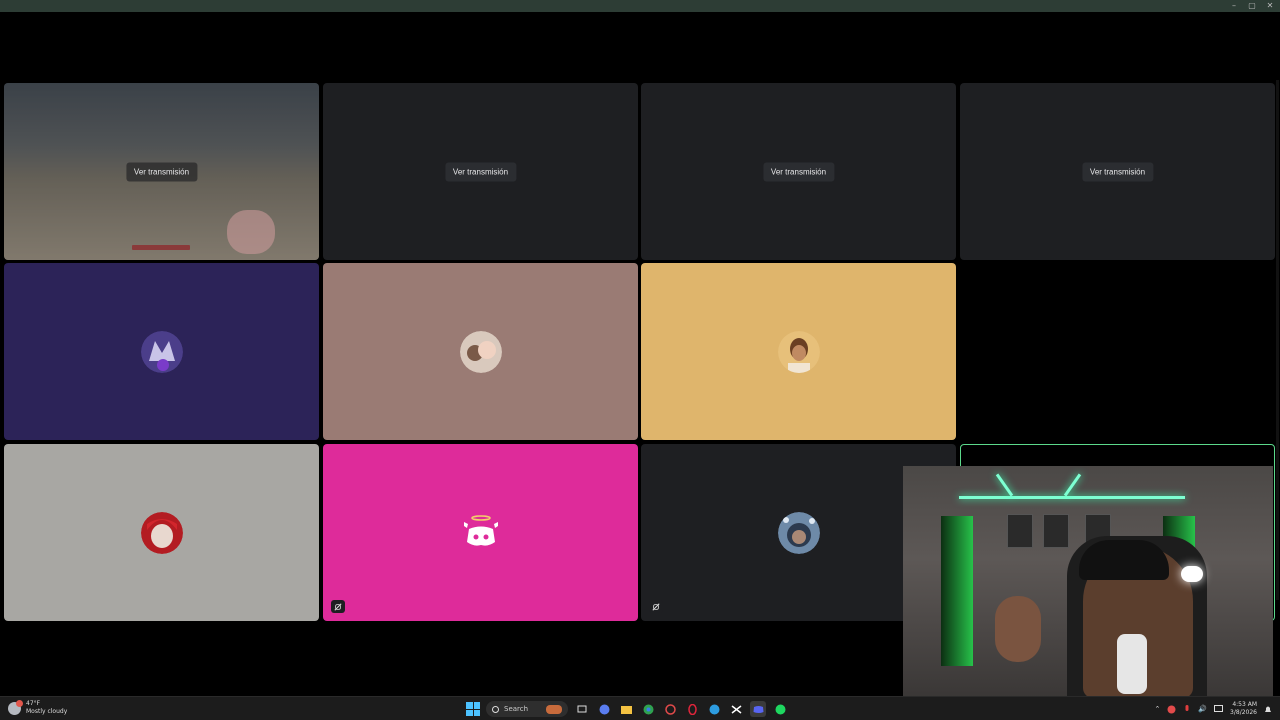 The image size is (1280, 720). I want to click on search-icon, so click(495, 709).